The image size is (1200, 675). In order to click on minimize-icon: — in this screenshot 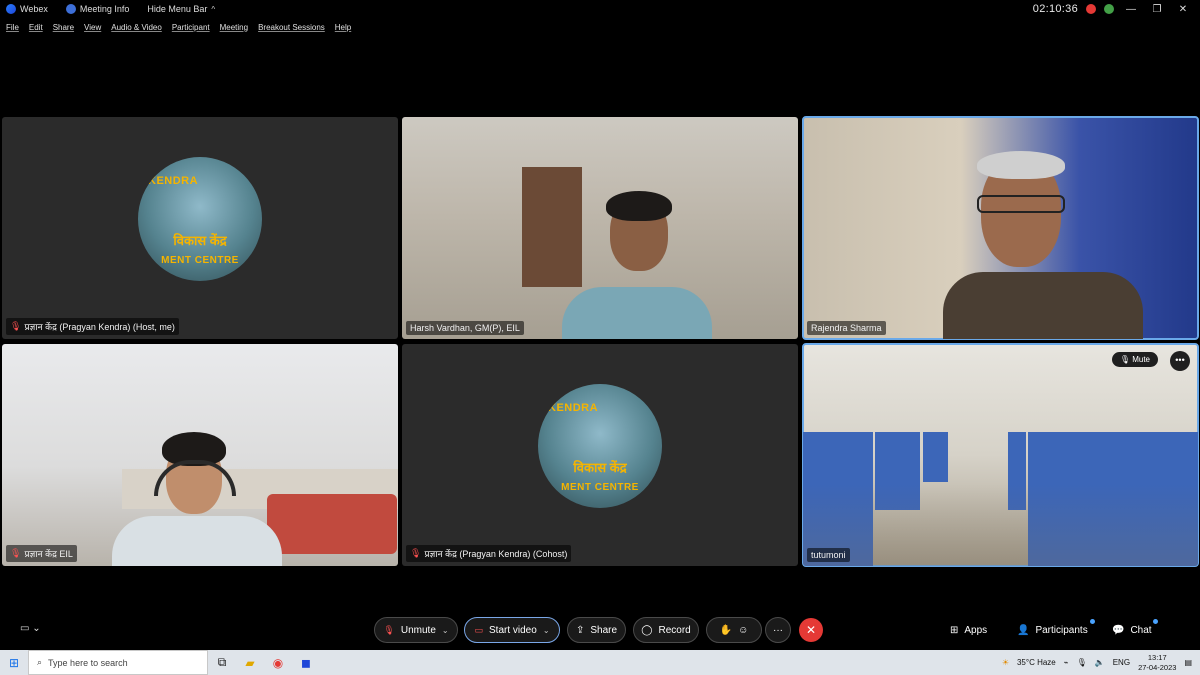, I will do `click(1131, 9)`.